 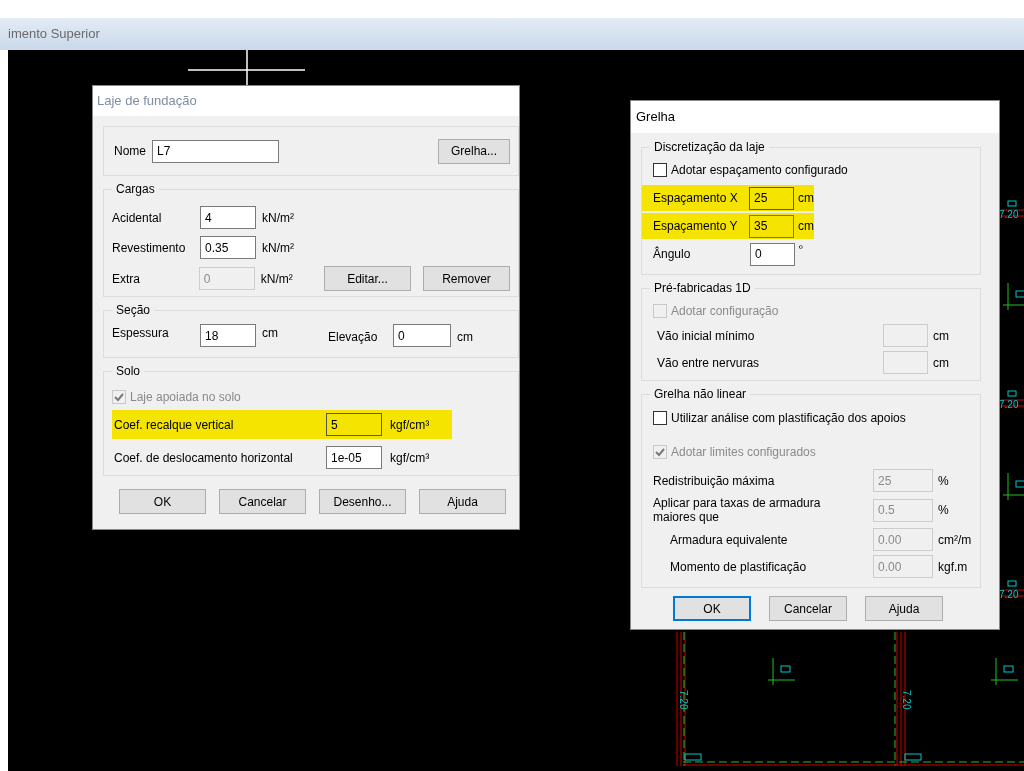 I want to click on input-field: 35, so click(x=771, y=226).